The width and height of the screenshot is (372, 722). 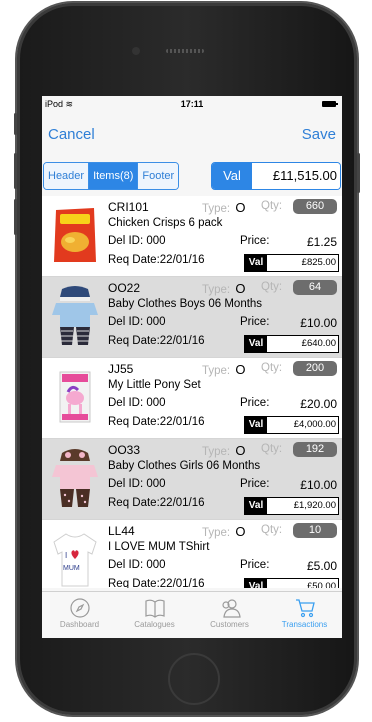 I want to click on section-segmented-control: Header Items(8) Footer, so click(x=111, y=176).